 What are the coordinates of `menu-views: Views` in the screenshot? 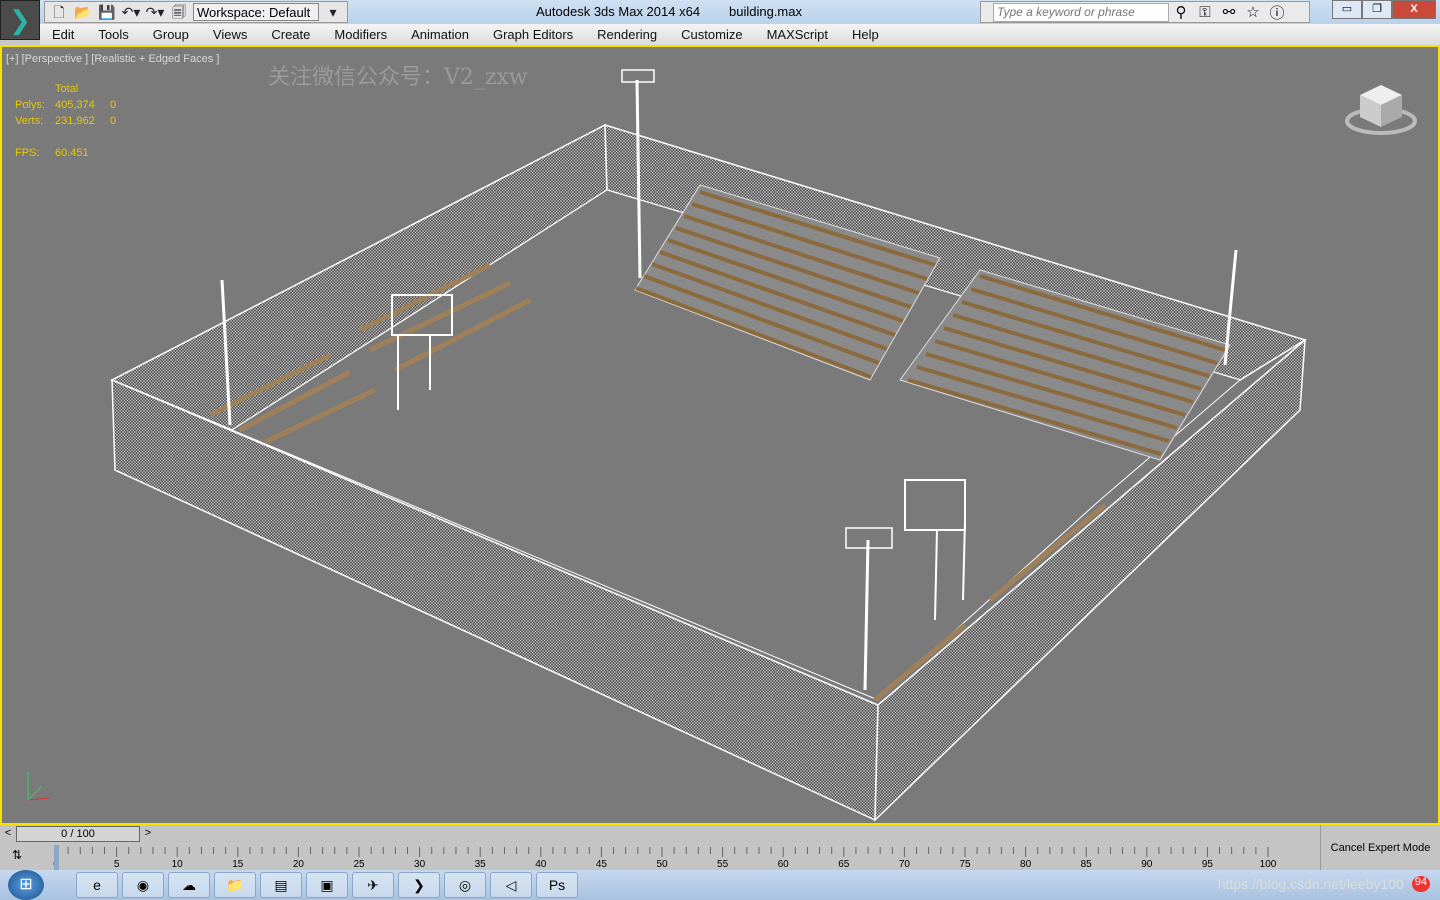 It's located at (230, 34).